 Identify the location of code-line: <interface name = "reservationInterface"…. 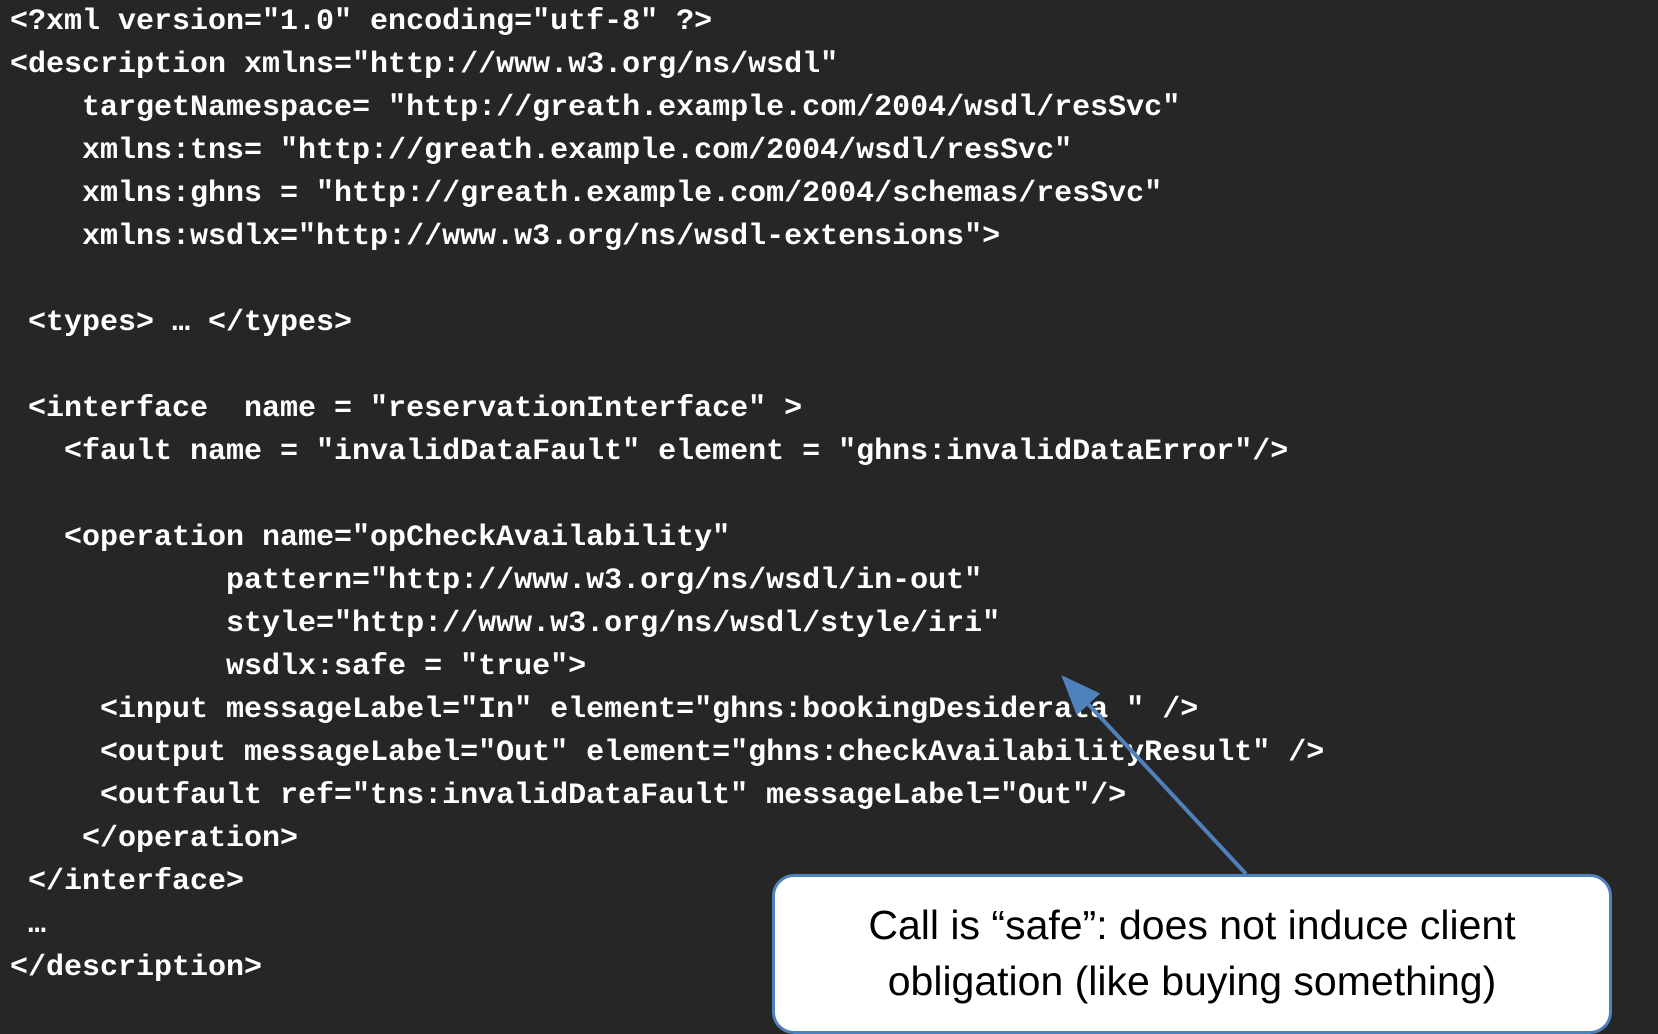
(406, 409).